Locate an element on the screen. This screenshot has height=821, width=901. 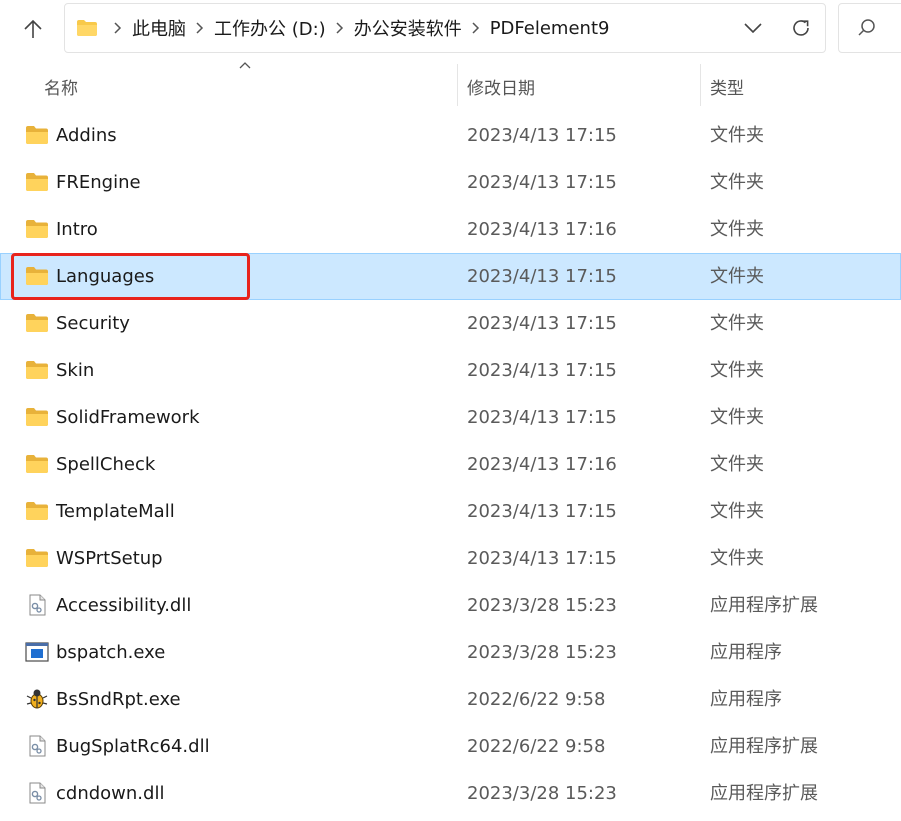
file-name: Accessibility.dll is located at coordinates (124, 605).